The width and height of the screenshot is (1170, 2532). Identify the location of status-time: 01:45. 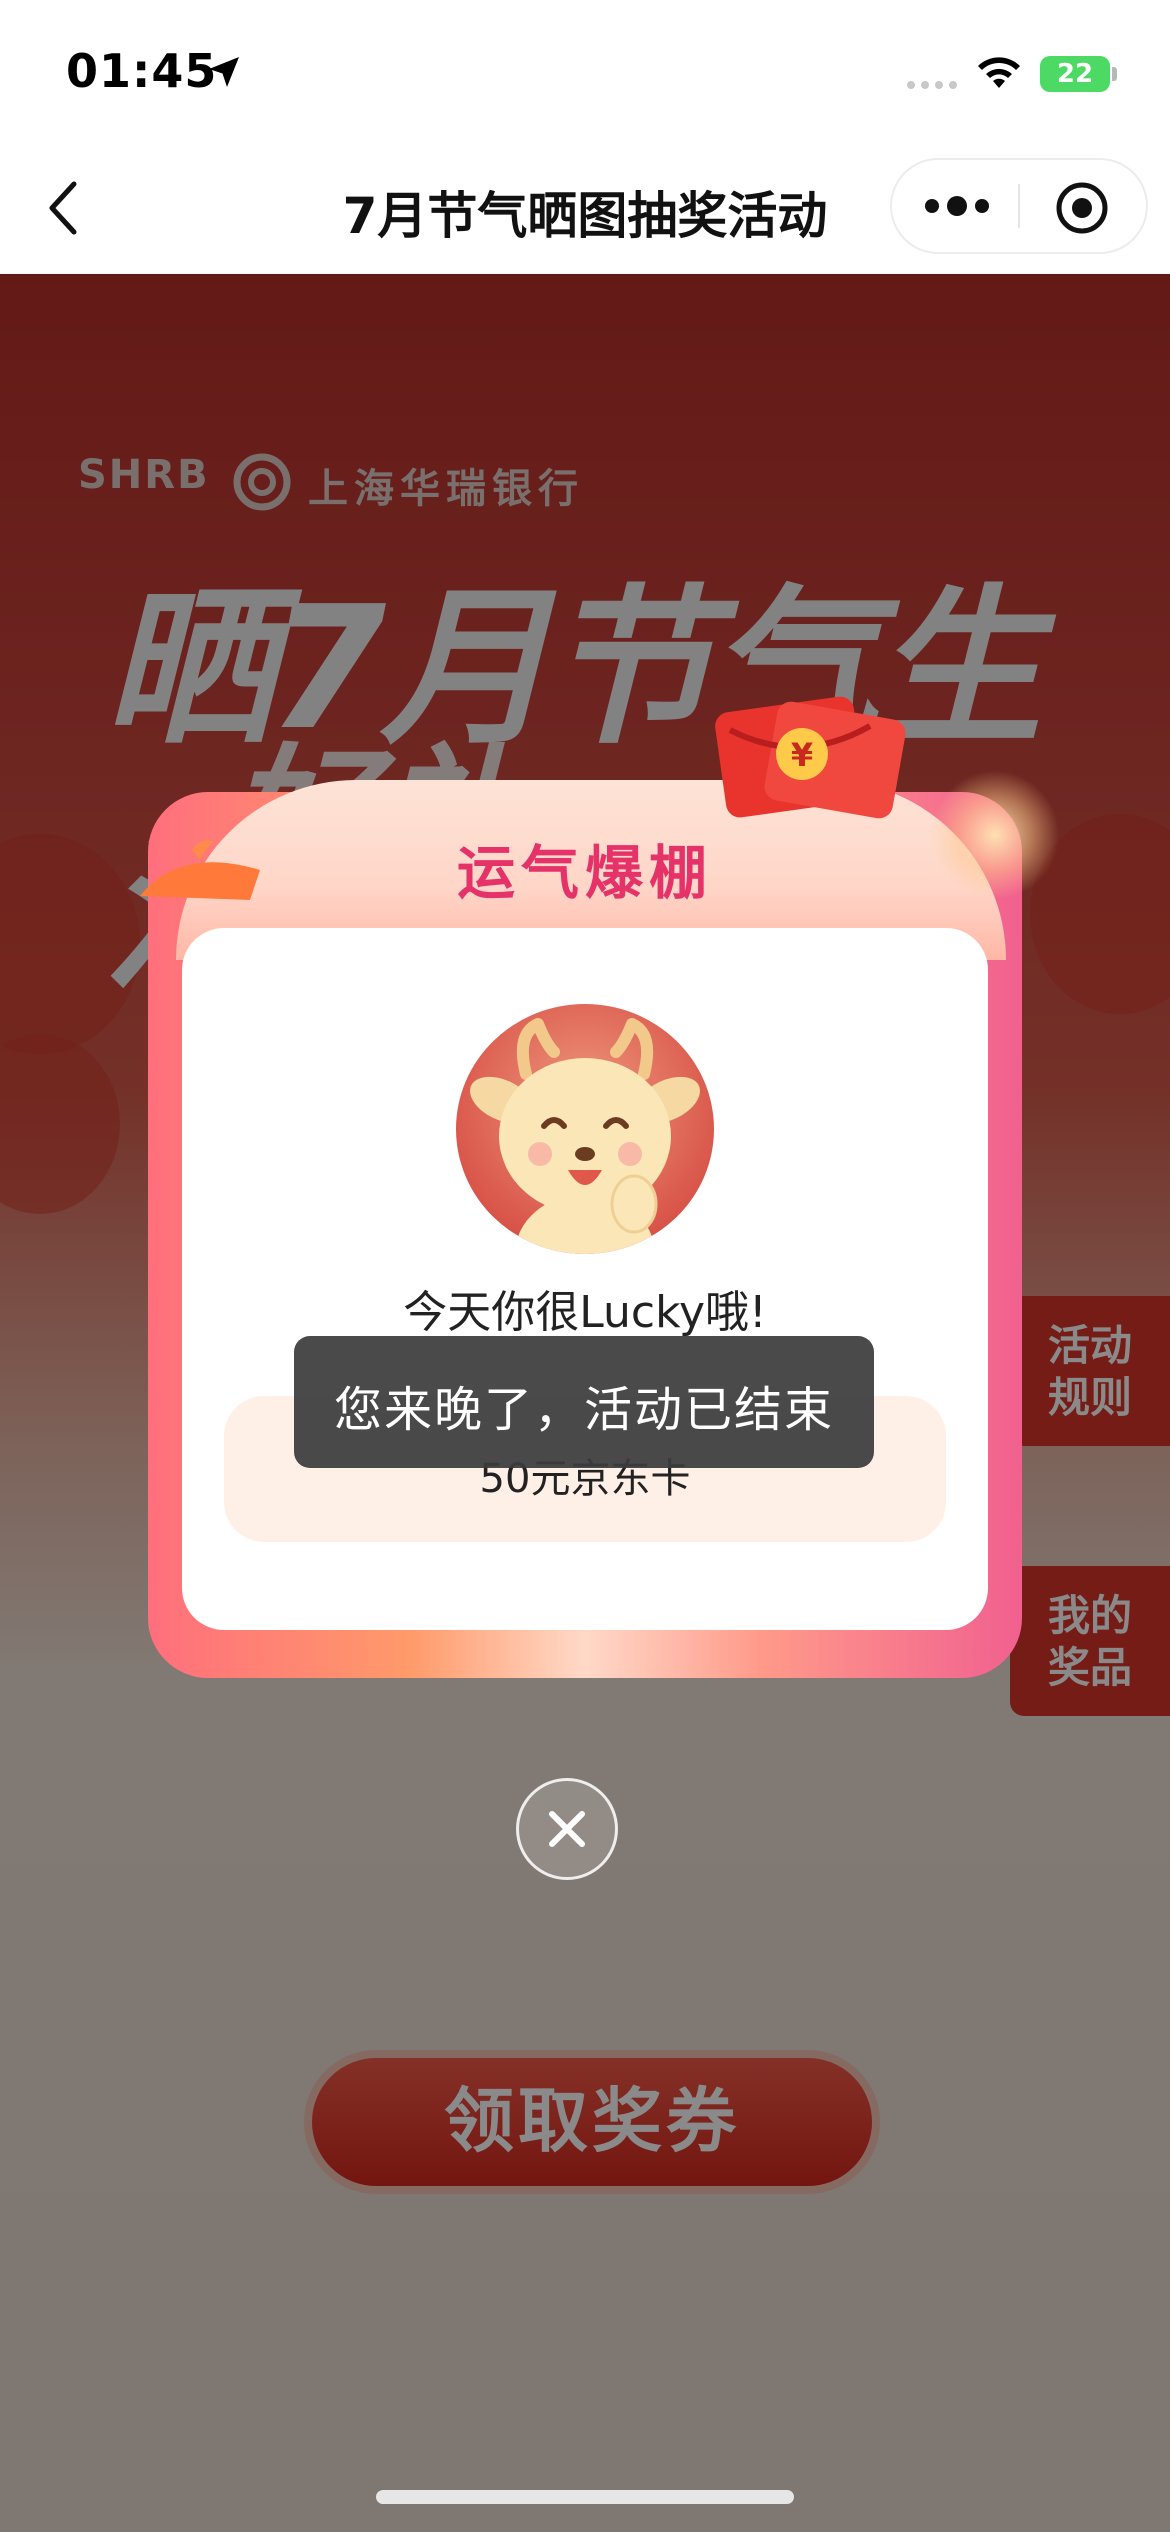
(142, 71).